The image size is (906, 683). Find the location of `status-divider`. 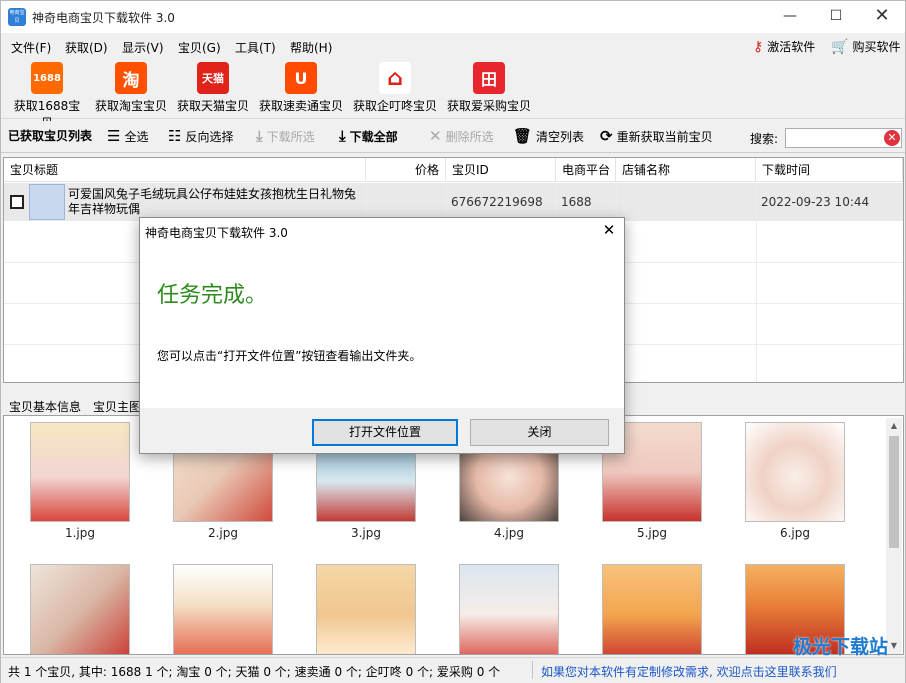

status-divider is located at coordinates (532, 670).